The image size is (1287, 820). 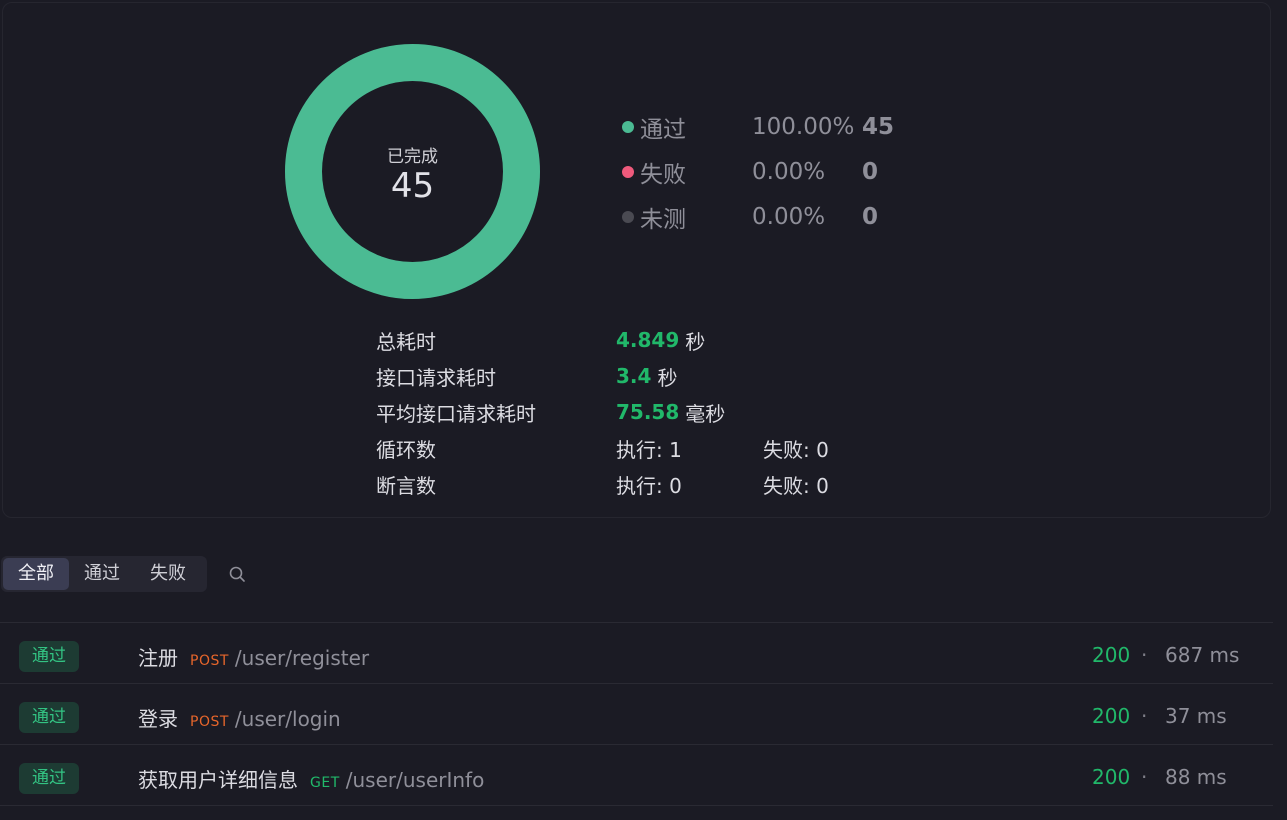 What do you see at coordinates (705, 413) in the screenshot?
I see `stat-unit: 毫秒` at bounding box center [705, 413].